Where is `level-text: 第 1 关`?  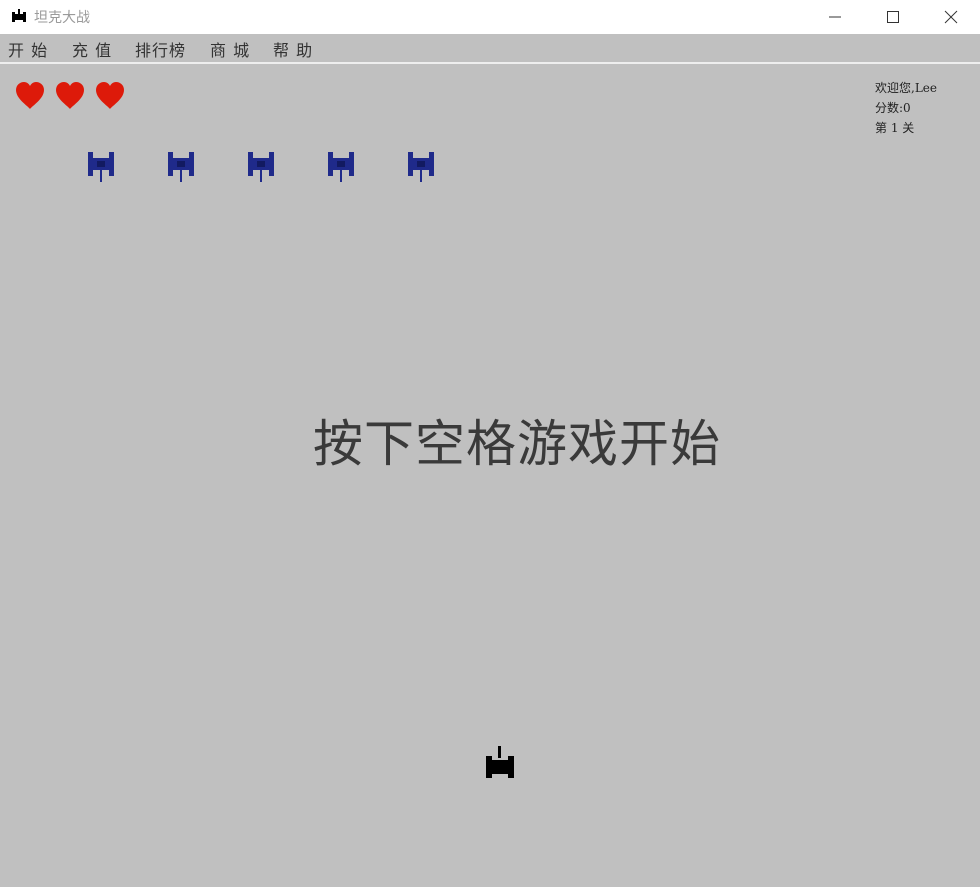
level-text: 第 1 关 is located at coordinates (895, 128).